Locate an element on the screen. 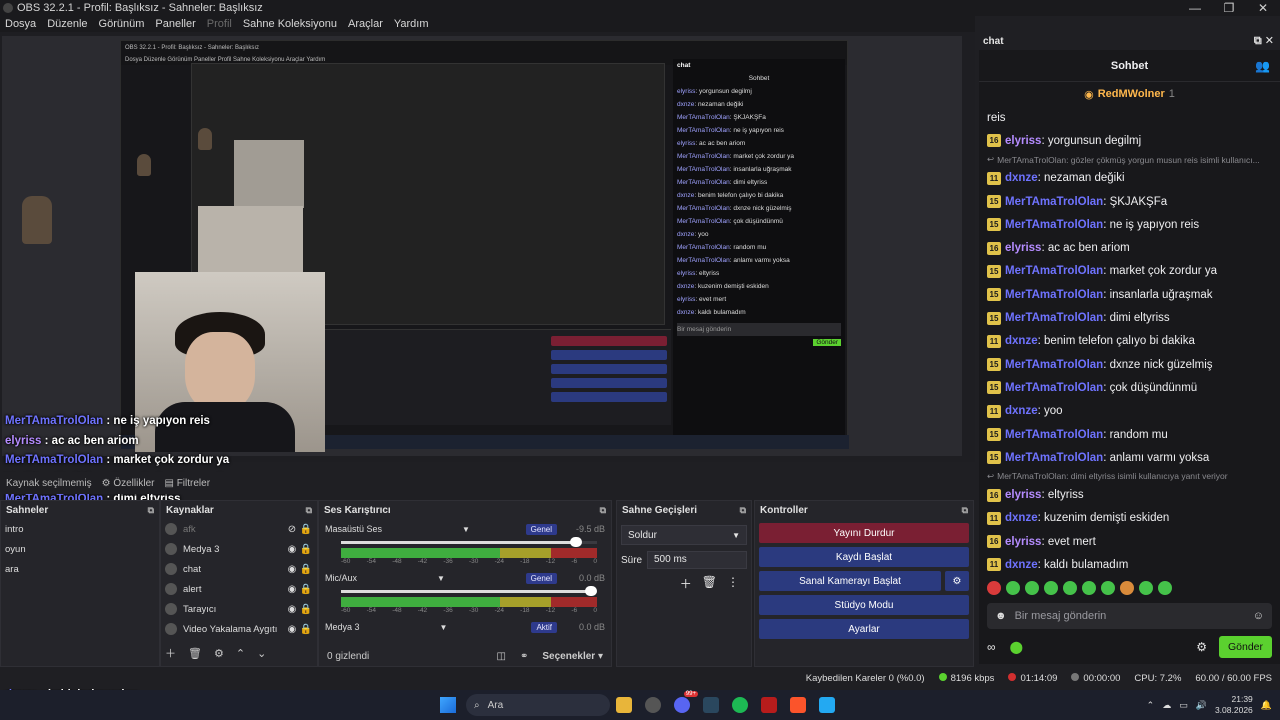 The image size is (1280, 720). properties-button: ⚙ Özellikler is located at coordinates (128, 483).